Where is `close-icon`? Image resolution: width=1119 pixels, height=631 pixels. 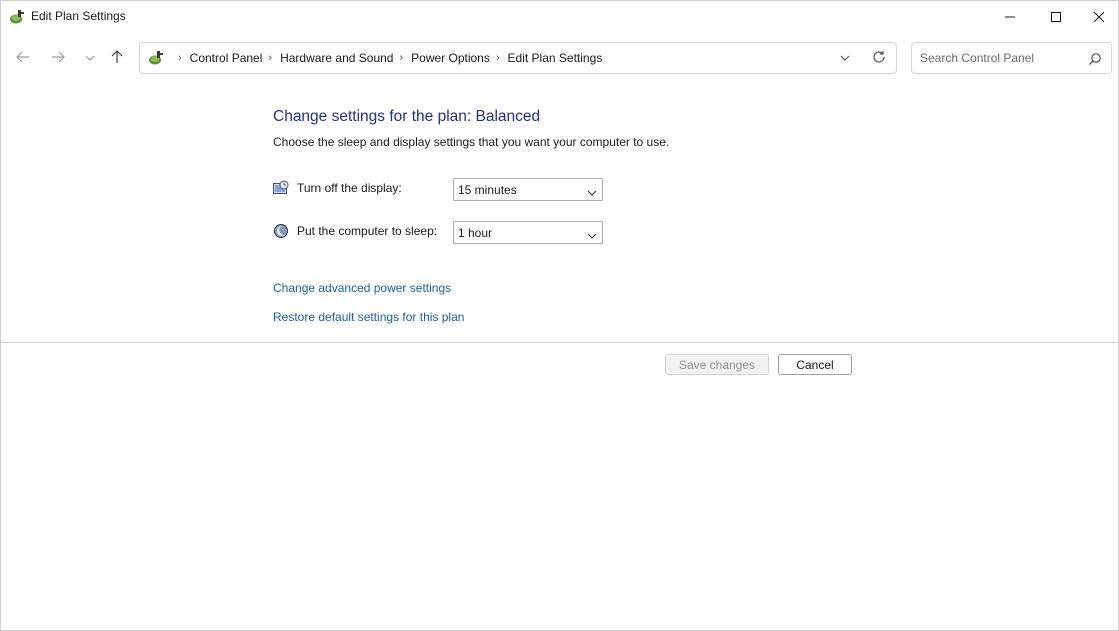 close-icon is located at coordinates (1099, 17).